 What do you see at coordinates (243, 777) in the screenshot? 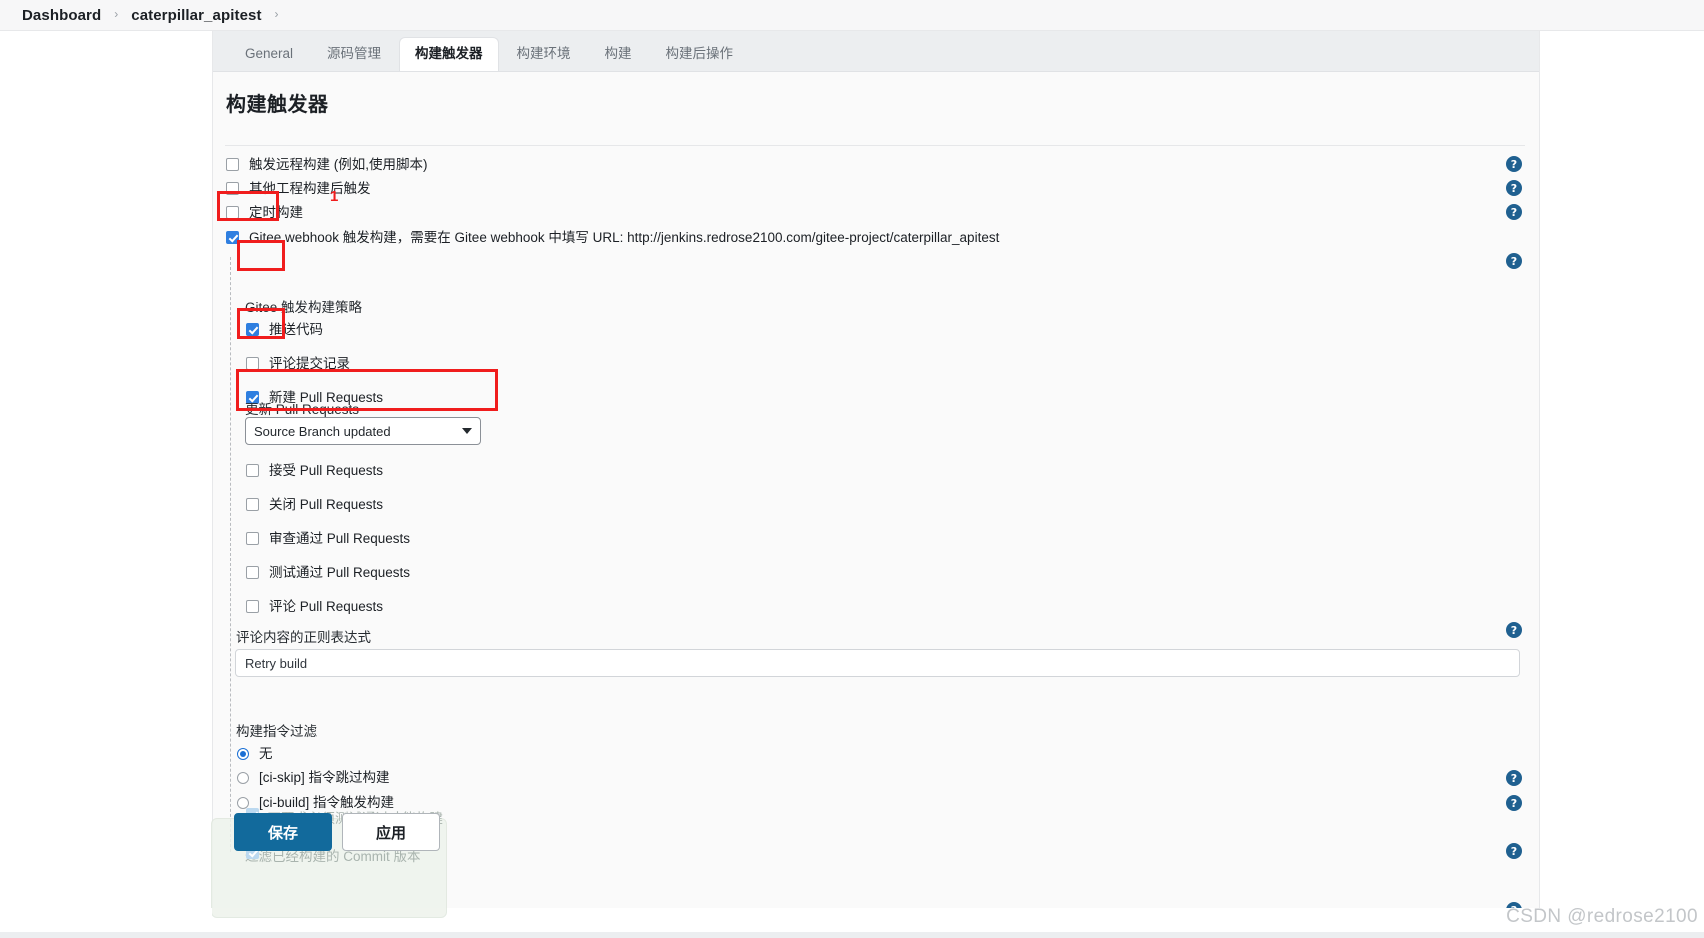
I see `radio-filter-ci-skip` at bounding box center [243, 777].